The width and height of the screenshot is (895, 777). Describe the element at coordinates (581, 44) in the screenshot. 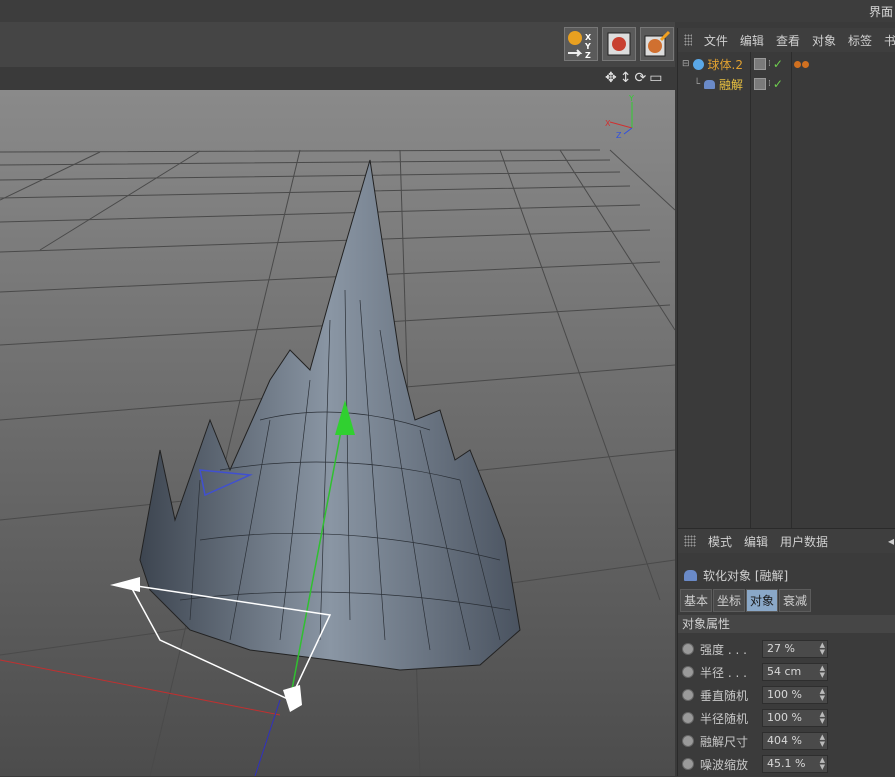

I see `coordinate-system-icon: X Y Z` at that location.